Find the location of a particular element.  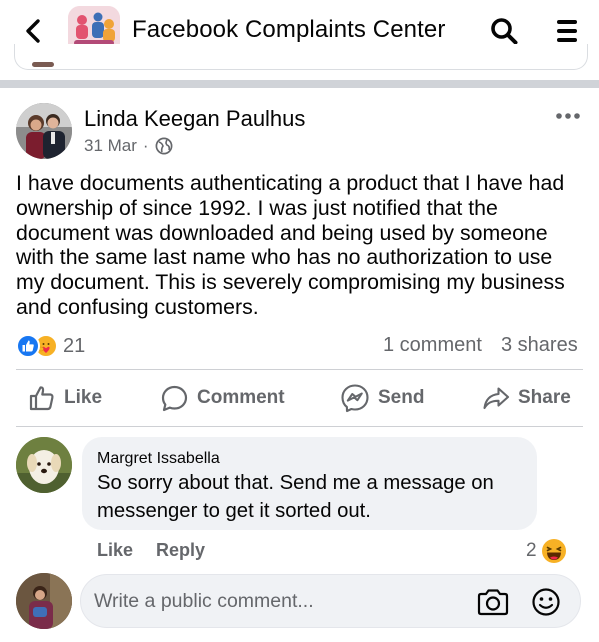

haha-reaction-icon is located at coordinates (553, 551).